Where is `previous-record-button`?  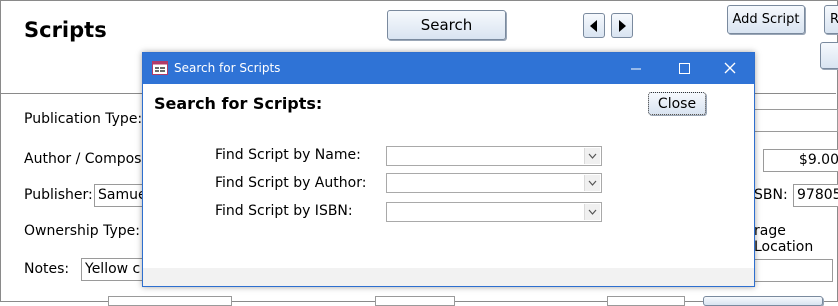
previous-record-button is located at coordinates (594, 25).